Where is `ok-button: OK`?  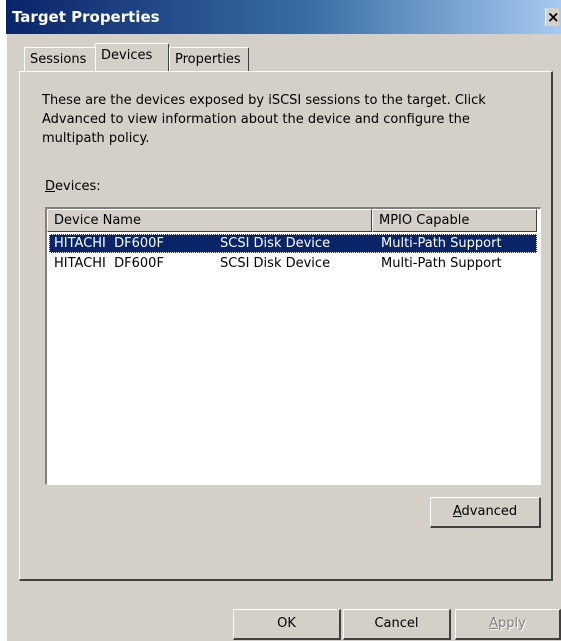 ok-button: OK is located at coordinates (287, 624).